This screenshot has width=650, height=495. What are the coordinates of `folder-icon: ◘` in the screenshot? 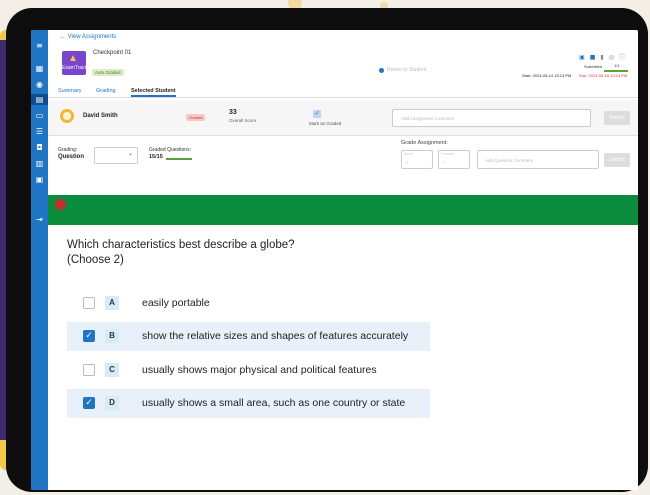 It's located at (39, 147).